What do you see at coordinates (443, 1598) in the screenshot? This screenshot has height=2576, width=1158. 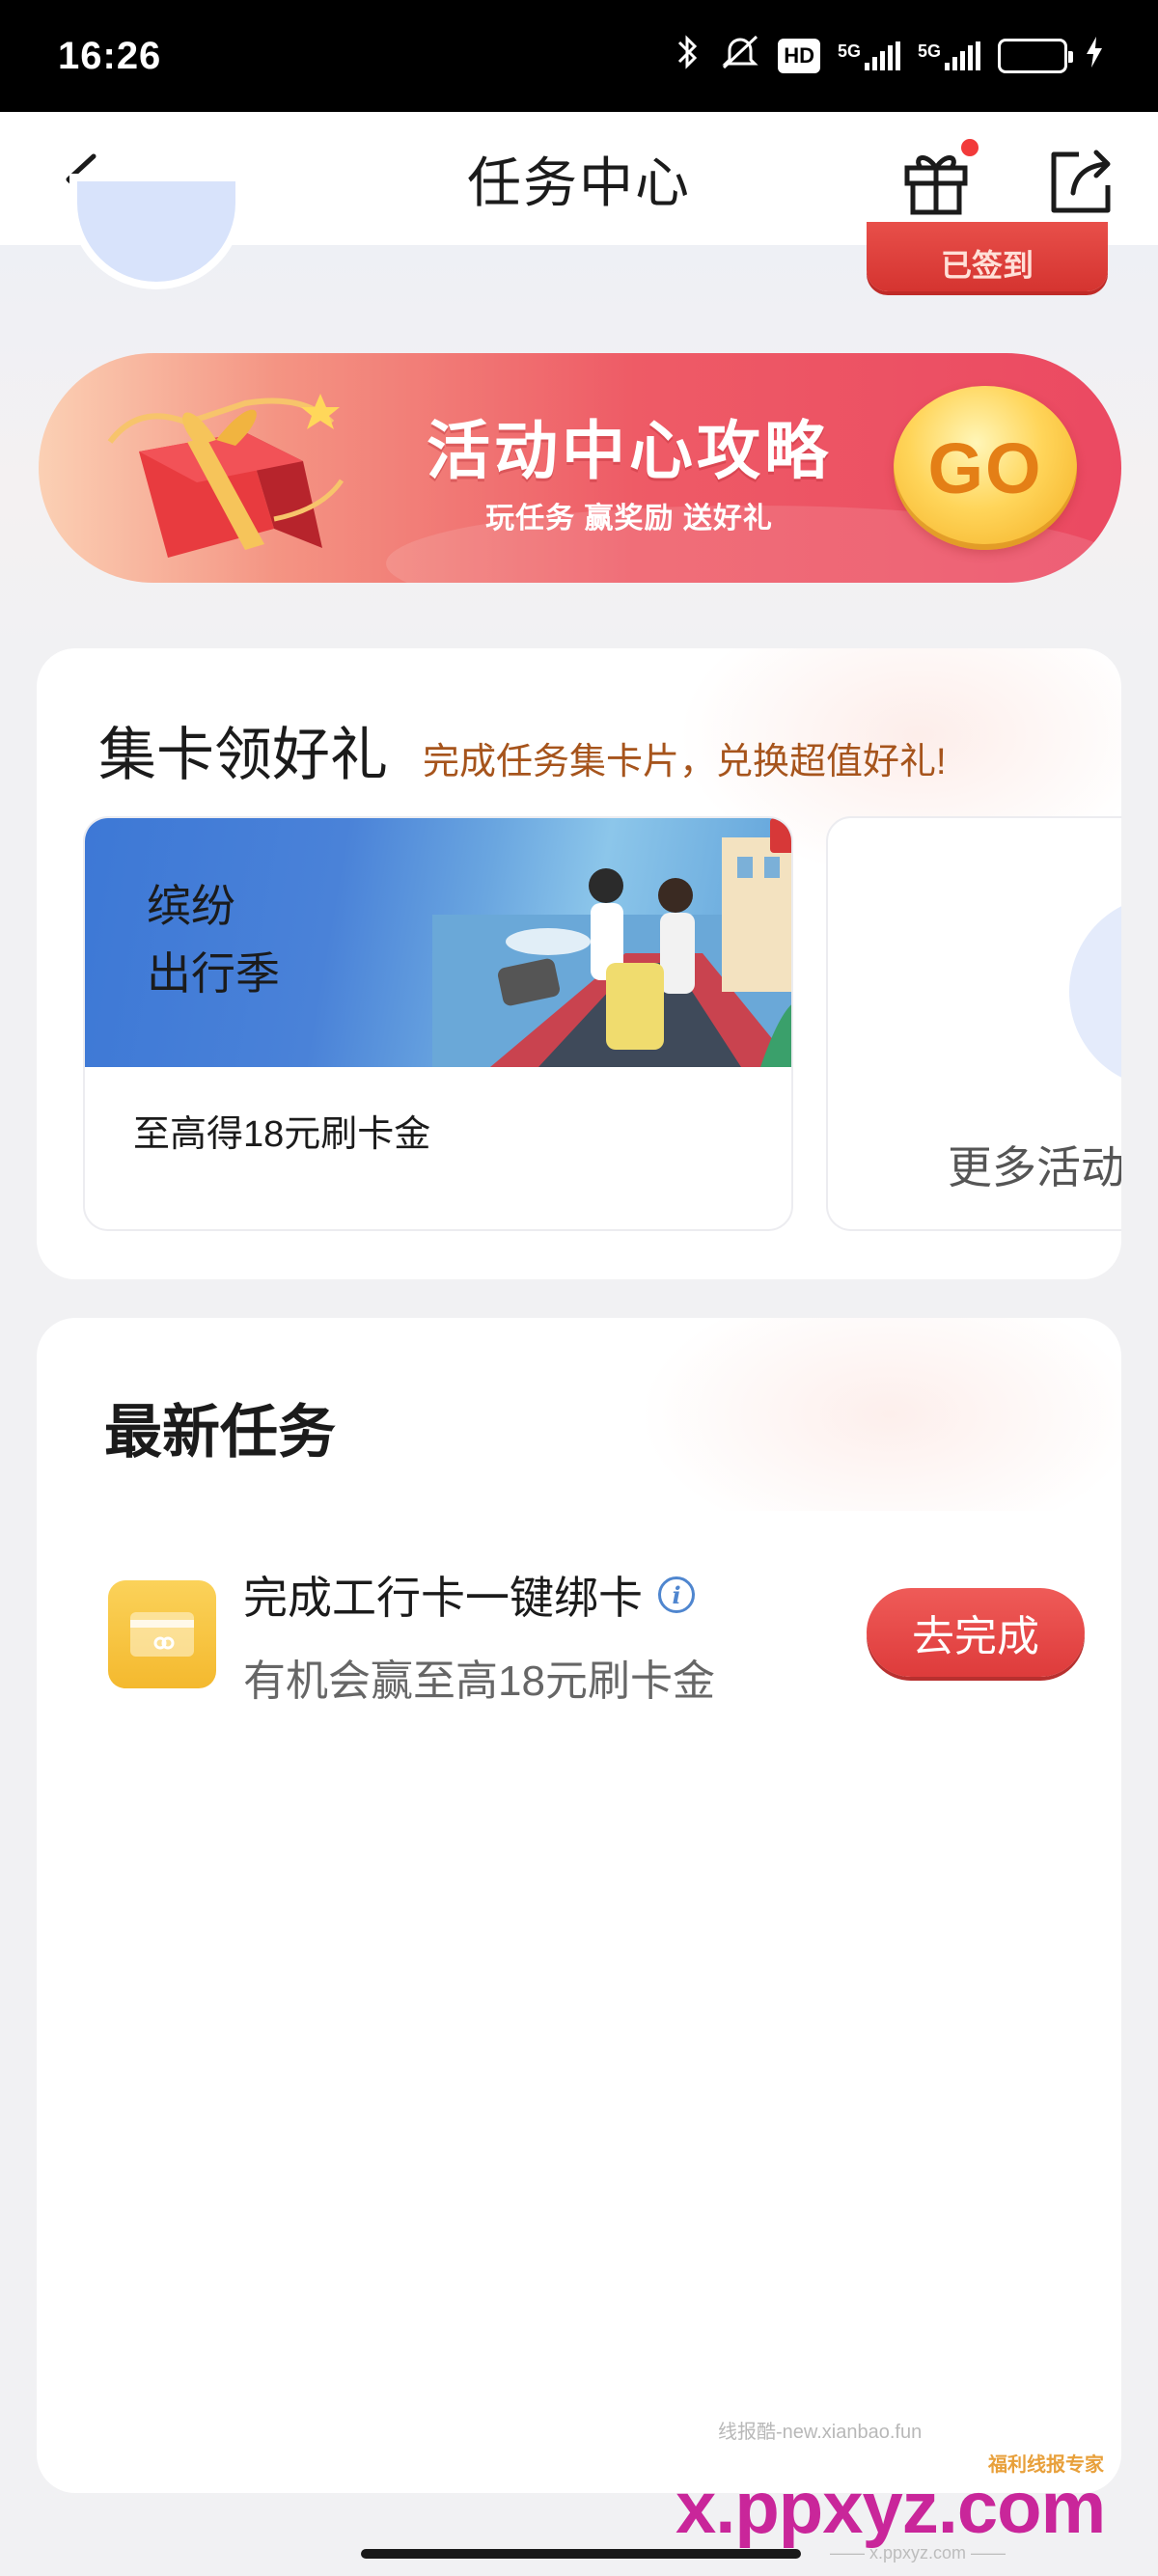 I see `task-name-text: 完成工行卡一键绑卡` at bounding box center [443, 1598].